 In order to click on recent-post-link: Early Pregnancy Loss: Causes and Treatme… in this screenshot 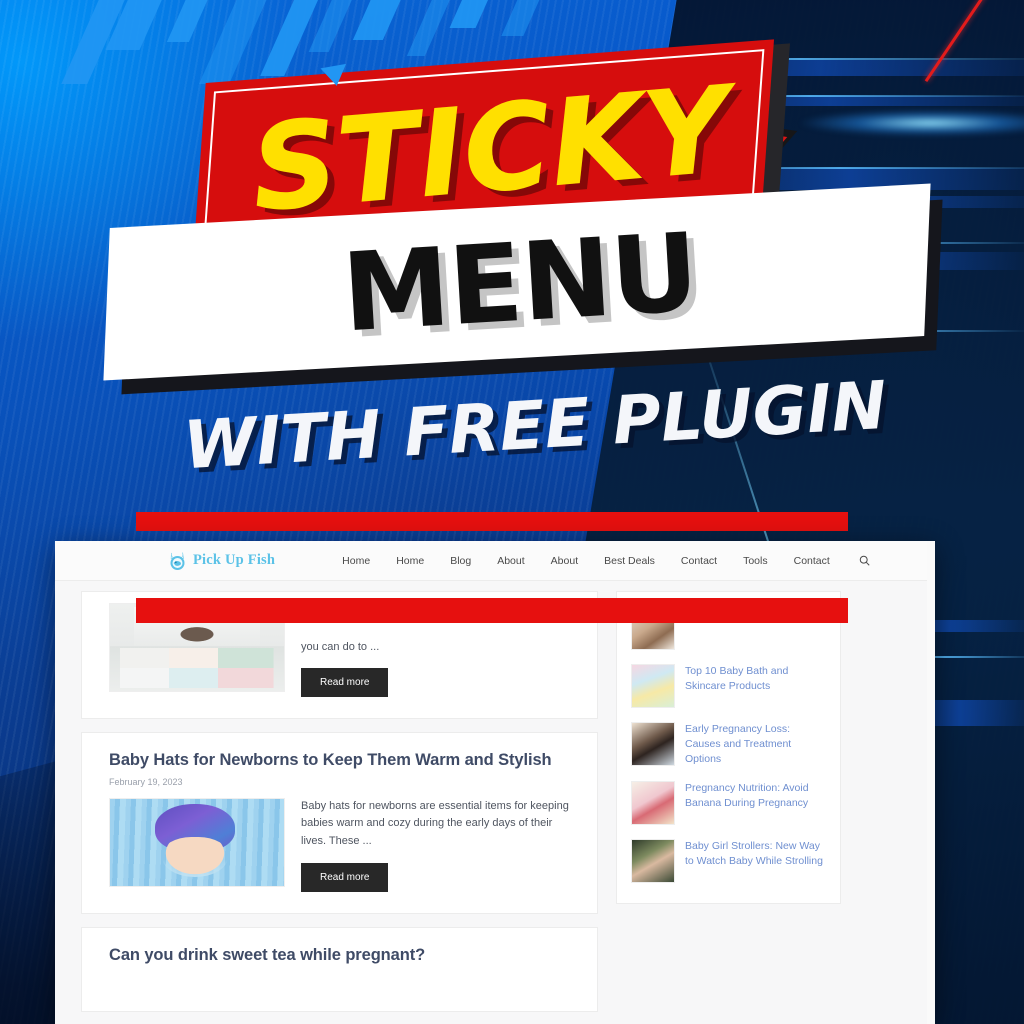, I will do `click(755, 744)`.